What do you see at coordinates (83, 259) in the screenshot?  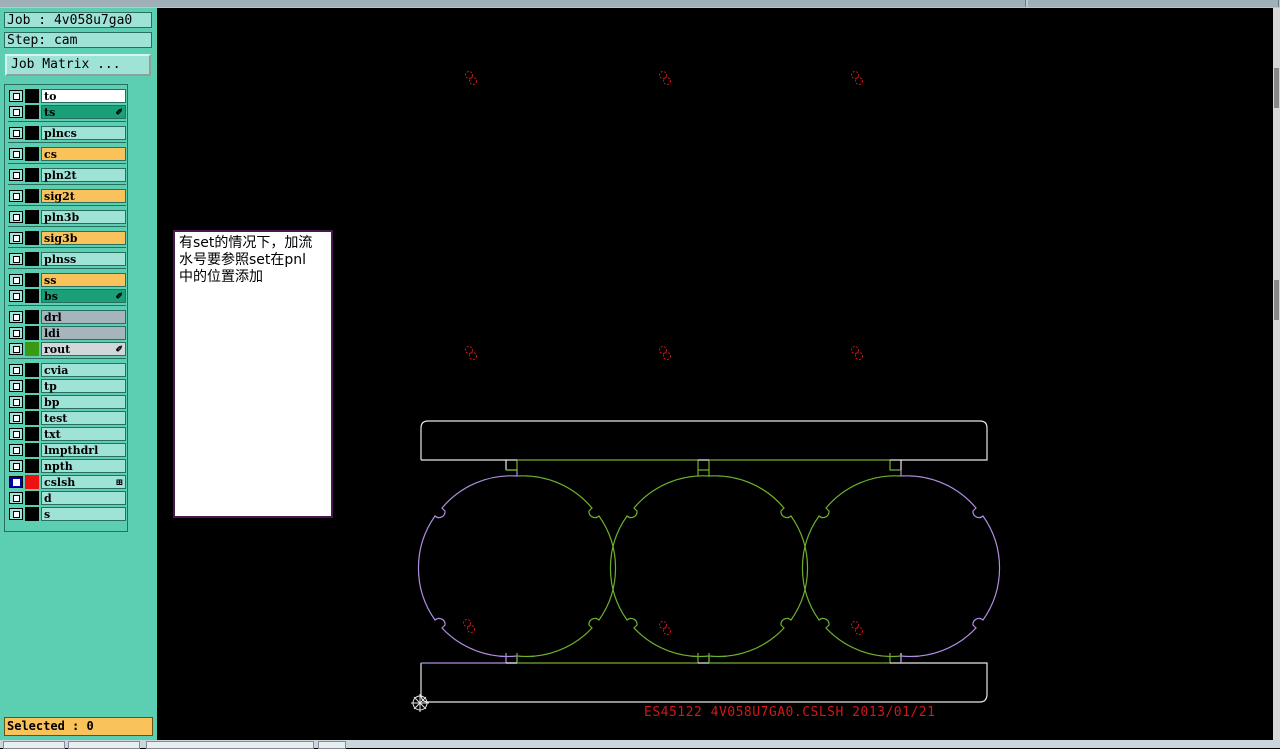 I see `layer-name-plnss: plnss` at bounding box center [83, 259].